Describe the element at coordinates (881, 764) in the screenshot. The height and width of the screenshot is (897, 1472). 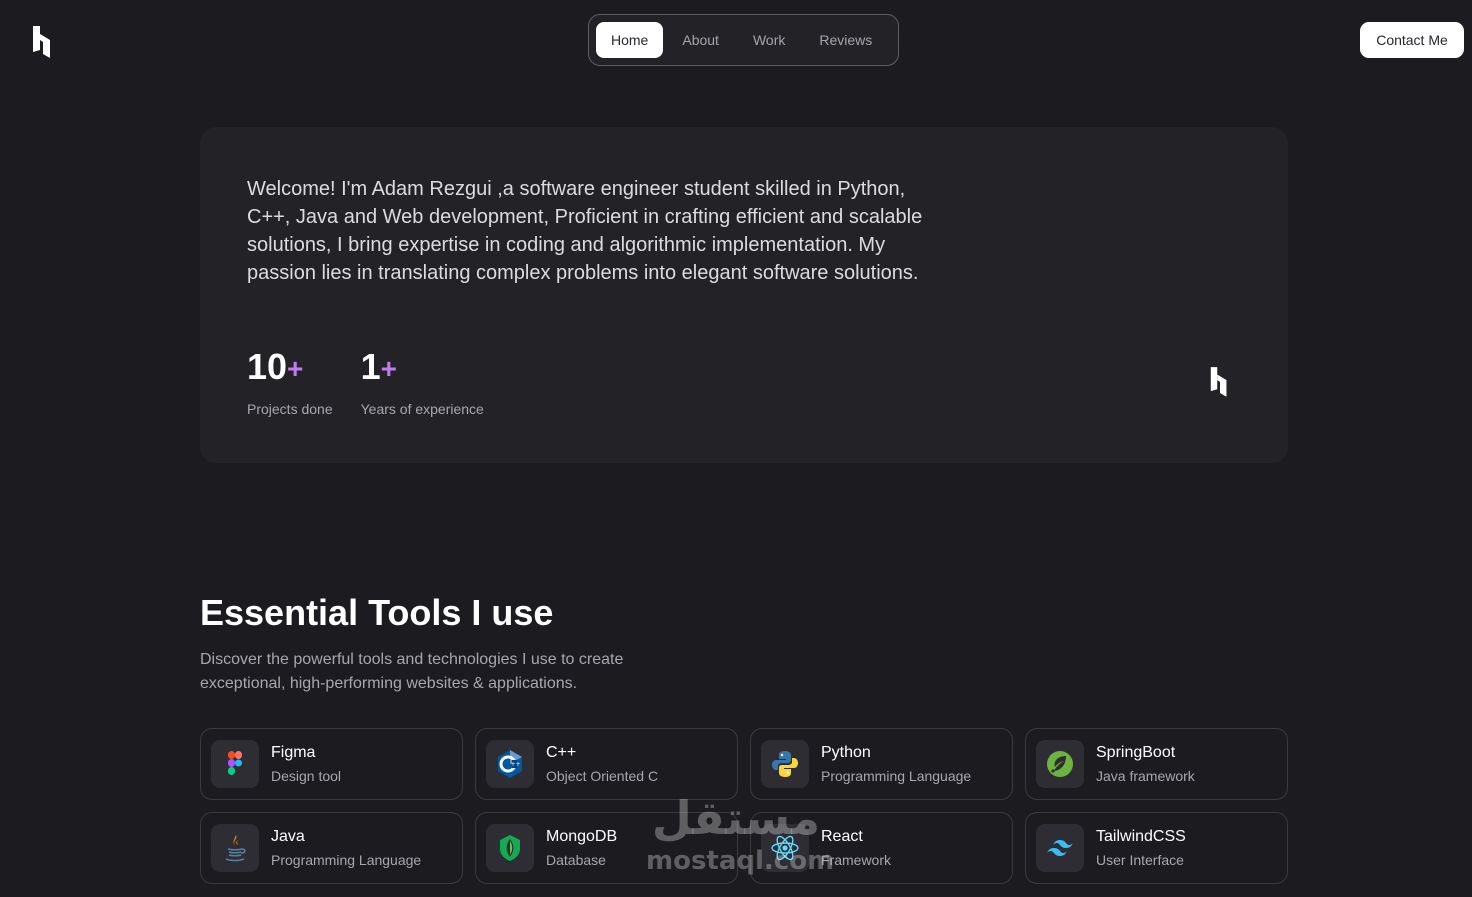
I see `tool-card-python: Python Programming Language` at that location.